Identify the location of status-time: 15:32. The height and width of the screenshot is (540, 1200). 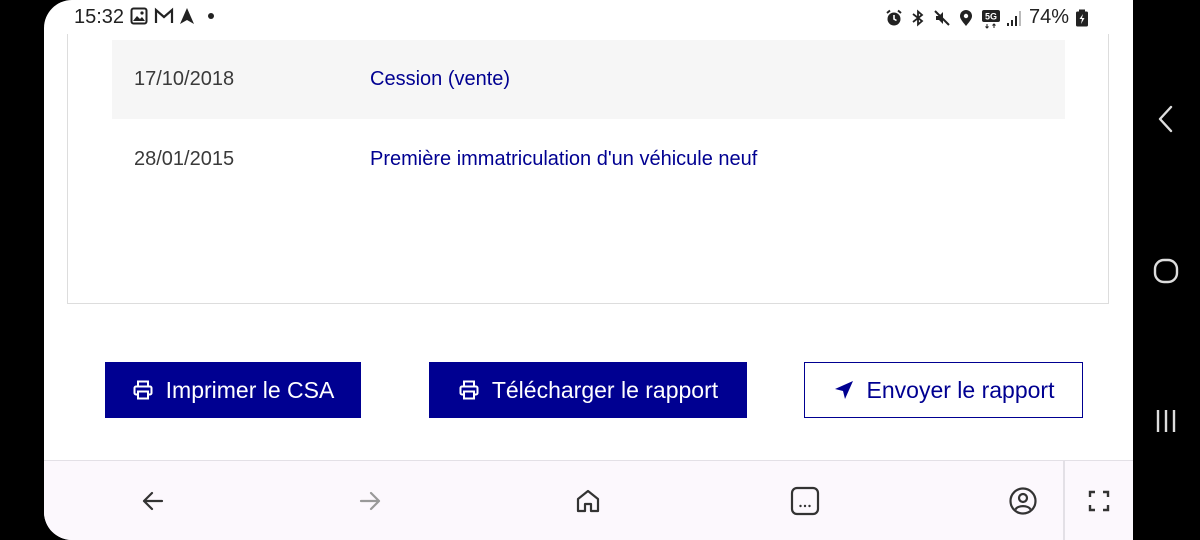
(99, 17).